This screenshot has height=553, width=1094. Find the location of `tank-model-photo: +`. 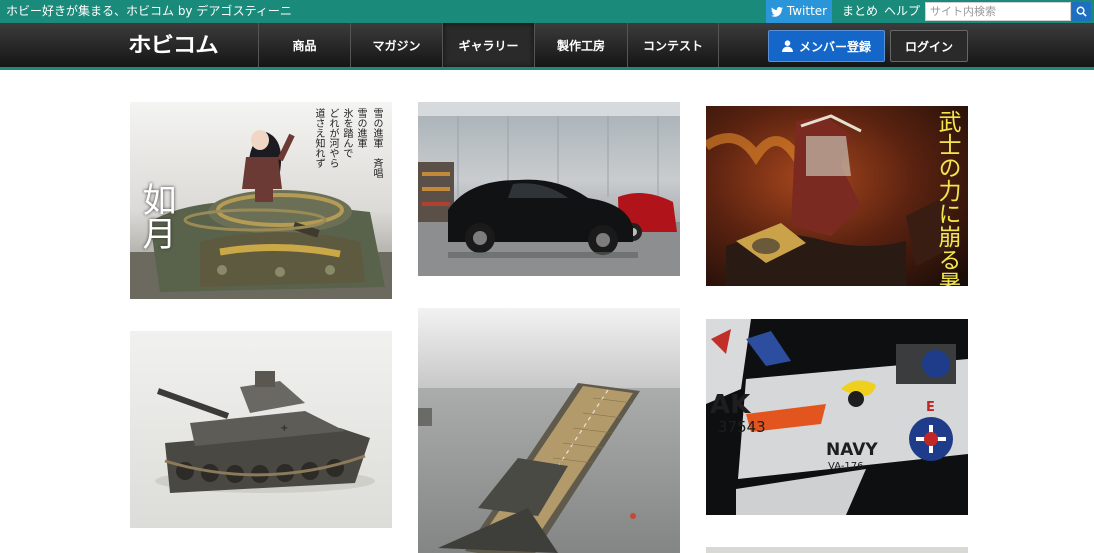

tank-model-photo: + is located at coordinates (261, 429).